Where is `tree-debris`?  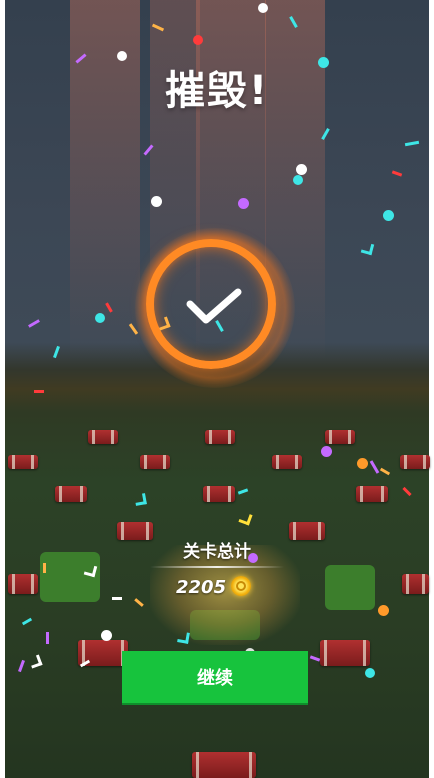 tree-debris is located at coordinates (350, 587).